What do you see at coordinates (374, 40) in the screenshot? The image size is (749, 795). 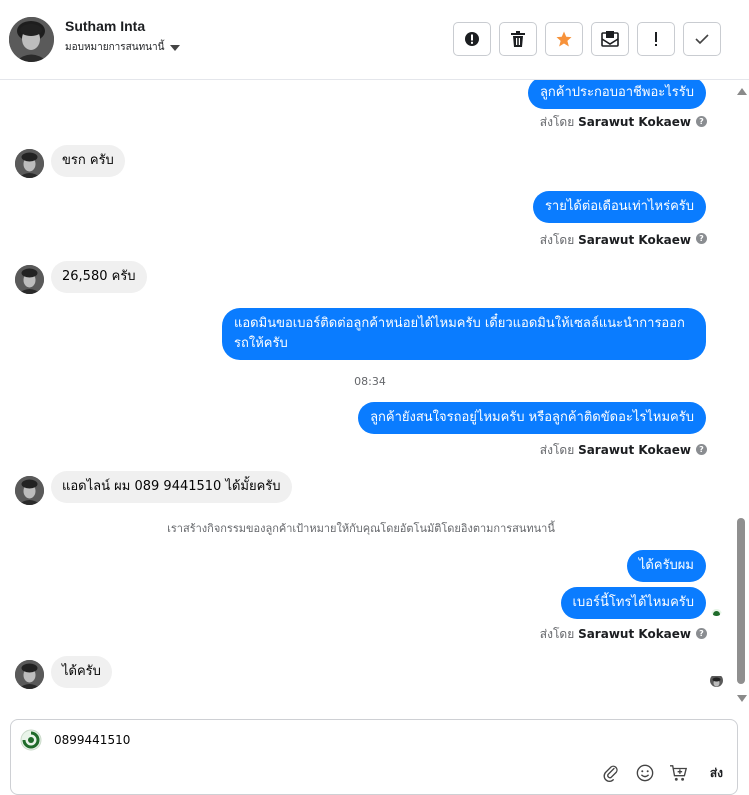 I see `conversation-header: Sutham Inta มอบหมายการสนทนานี้` at bounding box center [374, 40].